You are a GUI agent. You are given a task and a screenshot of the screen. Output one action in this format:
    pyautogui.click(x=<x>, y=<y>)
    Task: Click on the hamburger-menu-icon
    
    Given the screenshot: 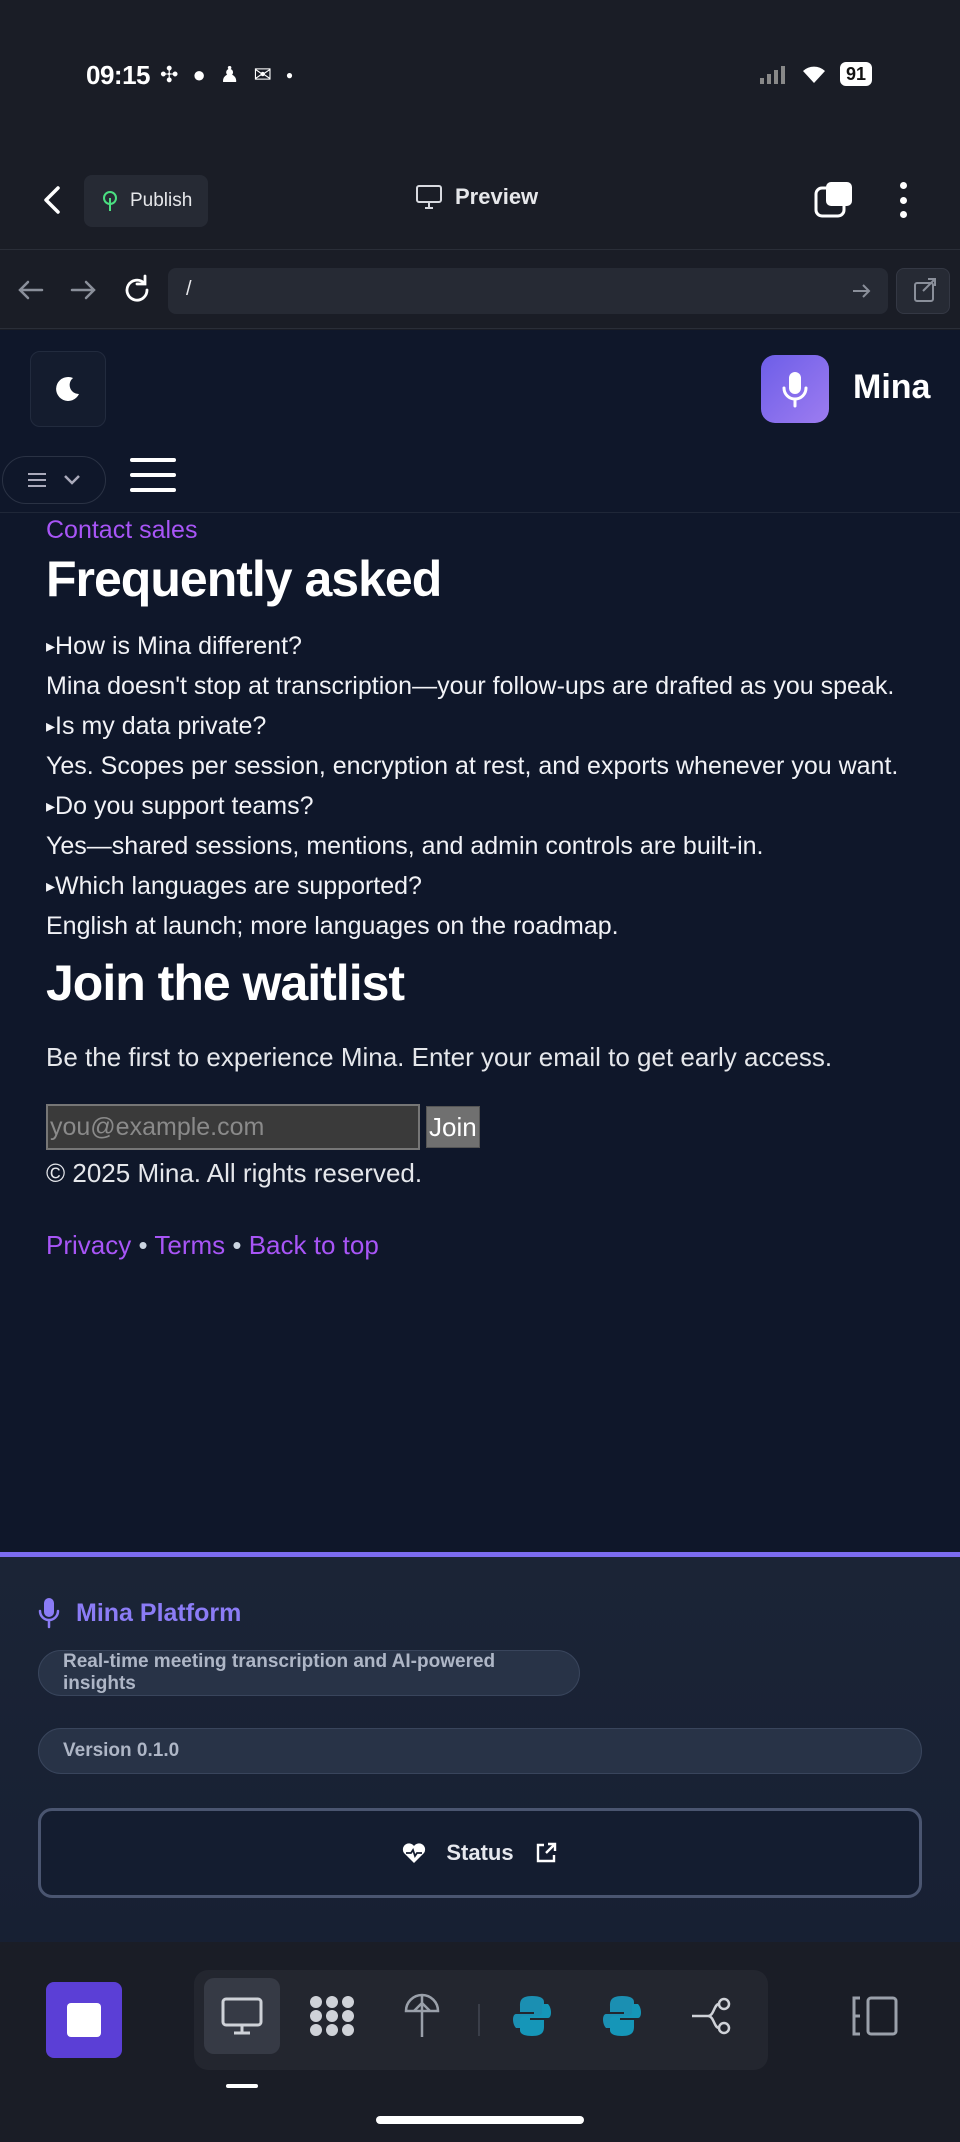 What is the action you would take?
    pyautogui.click(x=153, y=475)
    